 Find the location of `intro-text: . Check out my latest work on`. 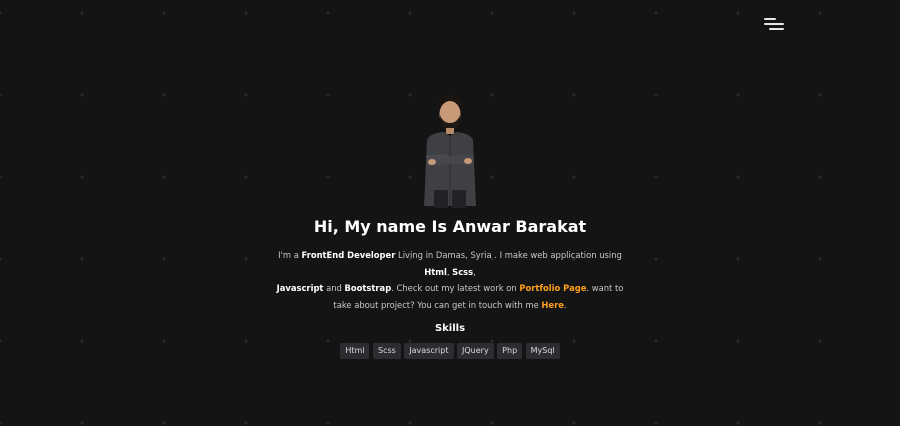

intro-text: . Check out my latest work on is located at coordinates (455, 288).